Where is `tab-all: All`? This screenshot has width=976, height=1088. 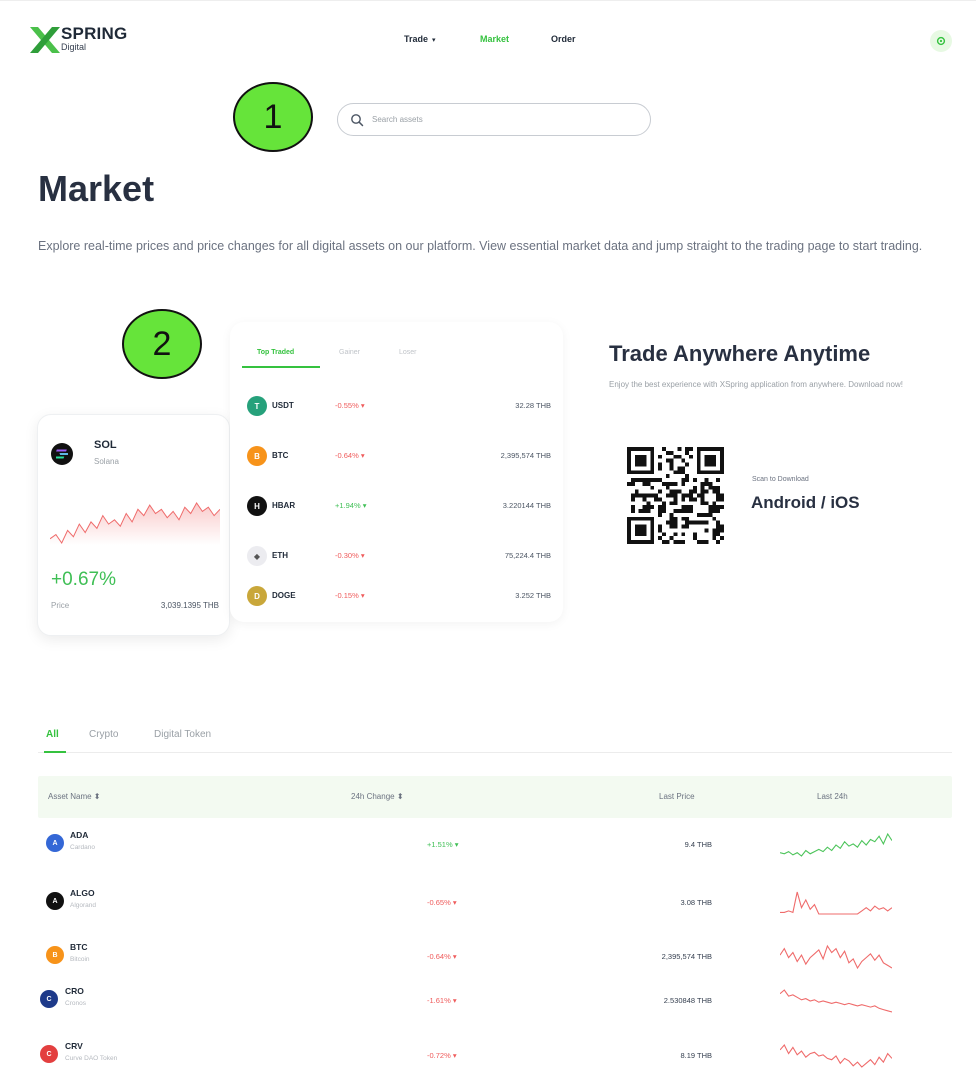 tab-all: All is located at coordinates (52, 734).